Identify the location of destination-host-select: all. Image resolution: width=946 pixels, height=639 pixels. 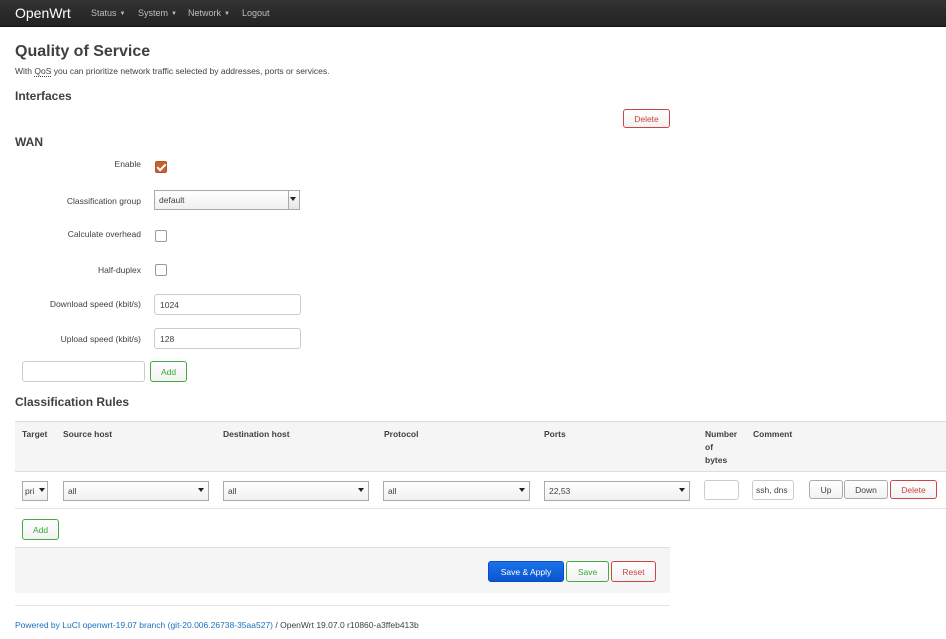
(296, 491).